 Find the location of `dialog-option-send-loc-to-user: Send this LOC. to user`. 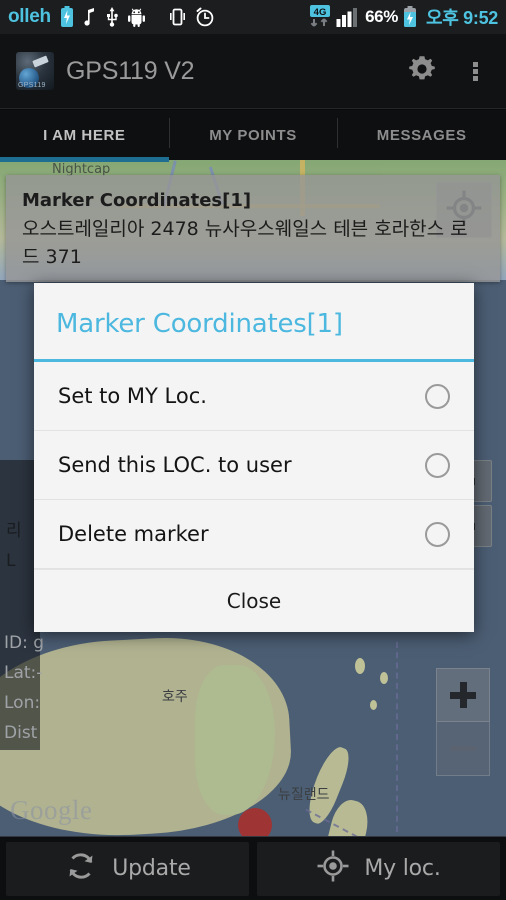

dialog-option-send-loc-to-user: Send this LOC. to user is located at coordinates (254, 465).